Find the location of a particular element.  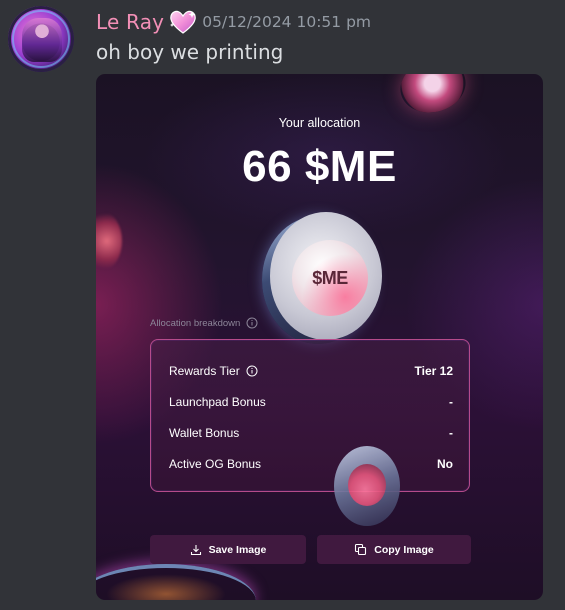

me-coin-icon: $ME is located at coordinates (322, 279).